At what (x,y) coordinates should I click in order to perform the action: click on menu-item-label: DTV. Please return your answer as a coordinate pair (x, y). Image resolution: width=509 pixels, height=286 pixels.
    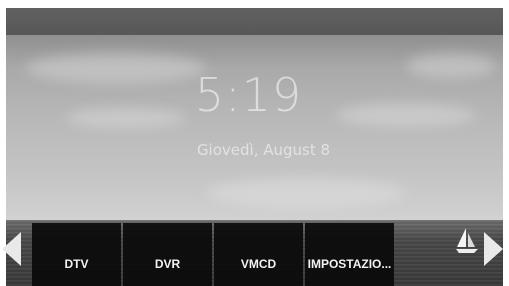
    Looking at the image, I should click on (76, 264).